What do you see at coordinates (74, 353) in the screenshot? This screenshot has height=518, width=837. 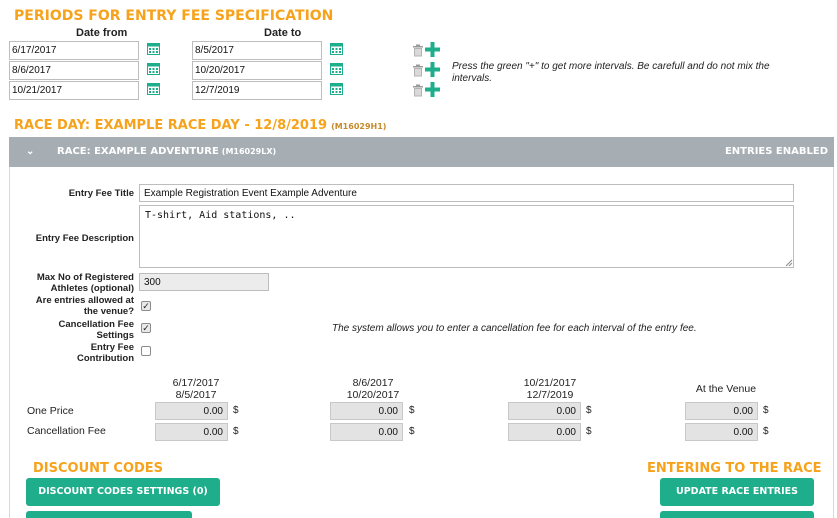 I see `entry-fee-contribution-label: Entry Fee Contribution` at bounding box center [74, 353].